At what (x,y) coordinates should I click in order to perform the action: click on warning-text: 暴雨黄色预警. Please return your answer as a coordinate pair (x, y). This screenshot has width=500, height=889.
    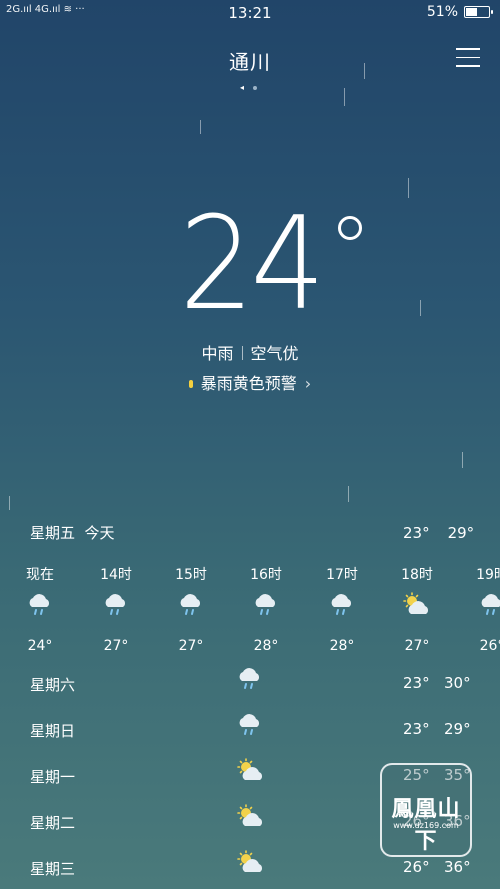
    Looking at the image, I should click on (248, 383).